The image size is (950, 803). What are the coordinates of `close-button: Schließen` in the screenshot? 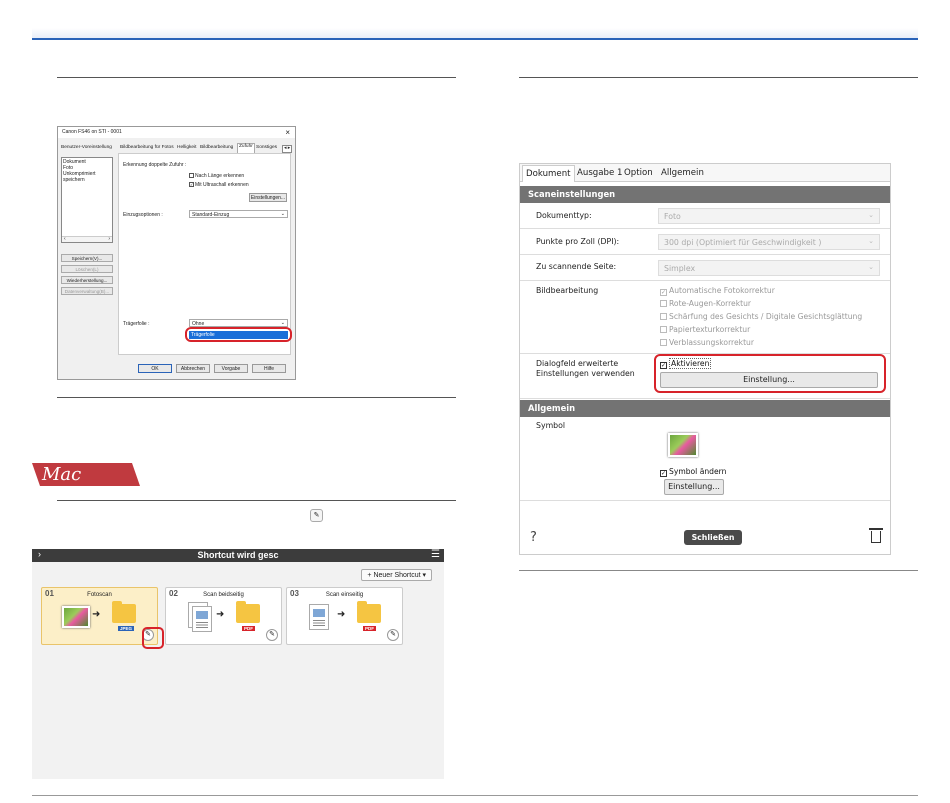 It's located at (713, 537).